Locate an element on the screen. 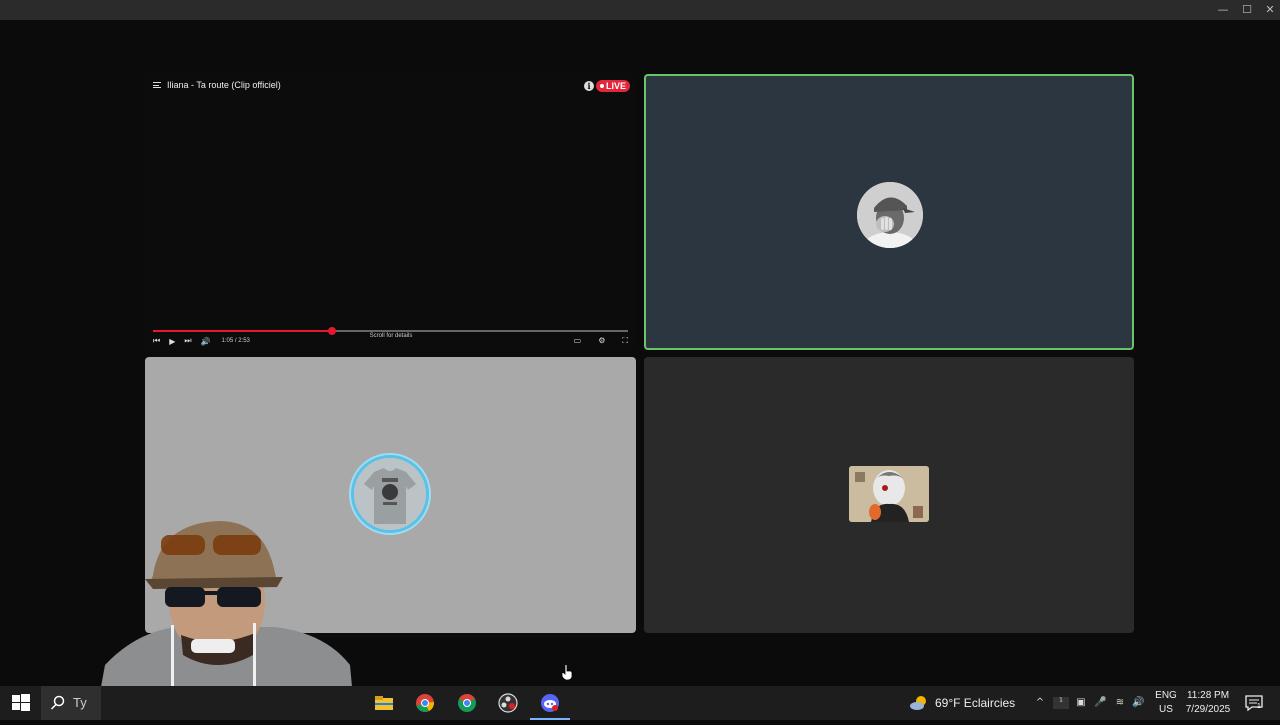  video-progress-handle is located at coordinates (331, 331).